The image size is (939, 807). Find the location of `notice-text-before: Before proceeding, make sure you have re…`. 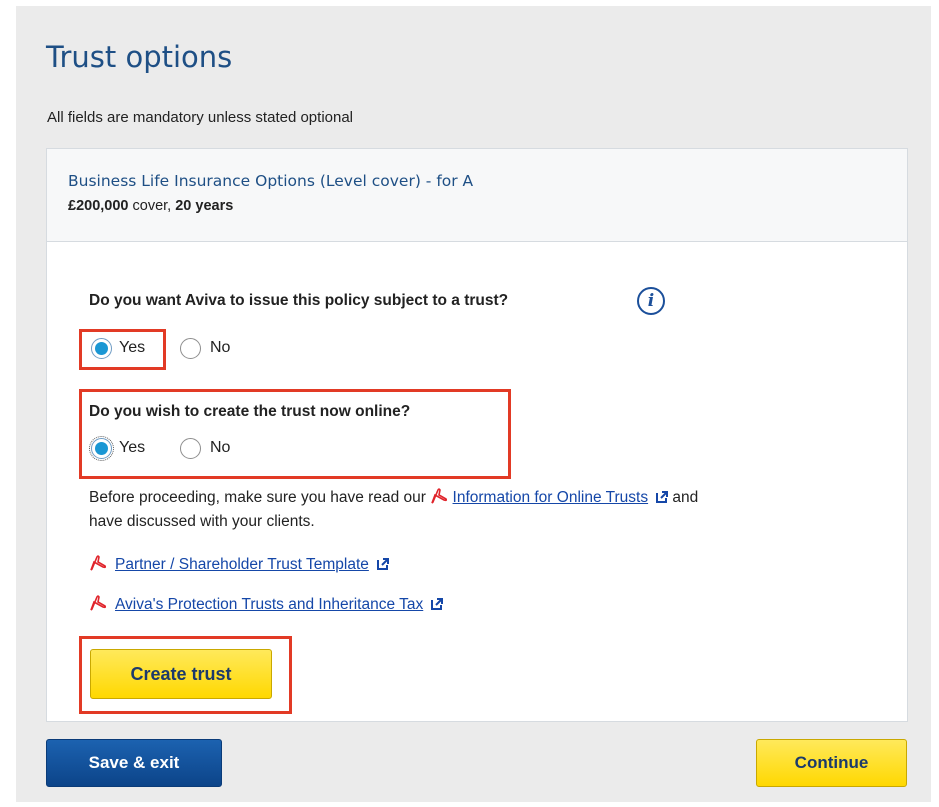

notice-text-before: Before proceeding, make sure you have re… is located at coordinates (257, 497).